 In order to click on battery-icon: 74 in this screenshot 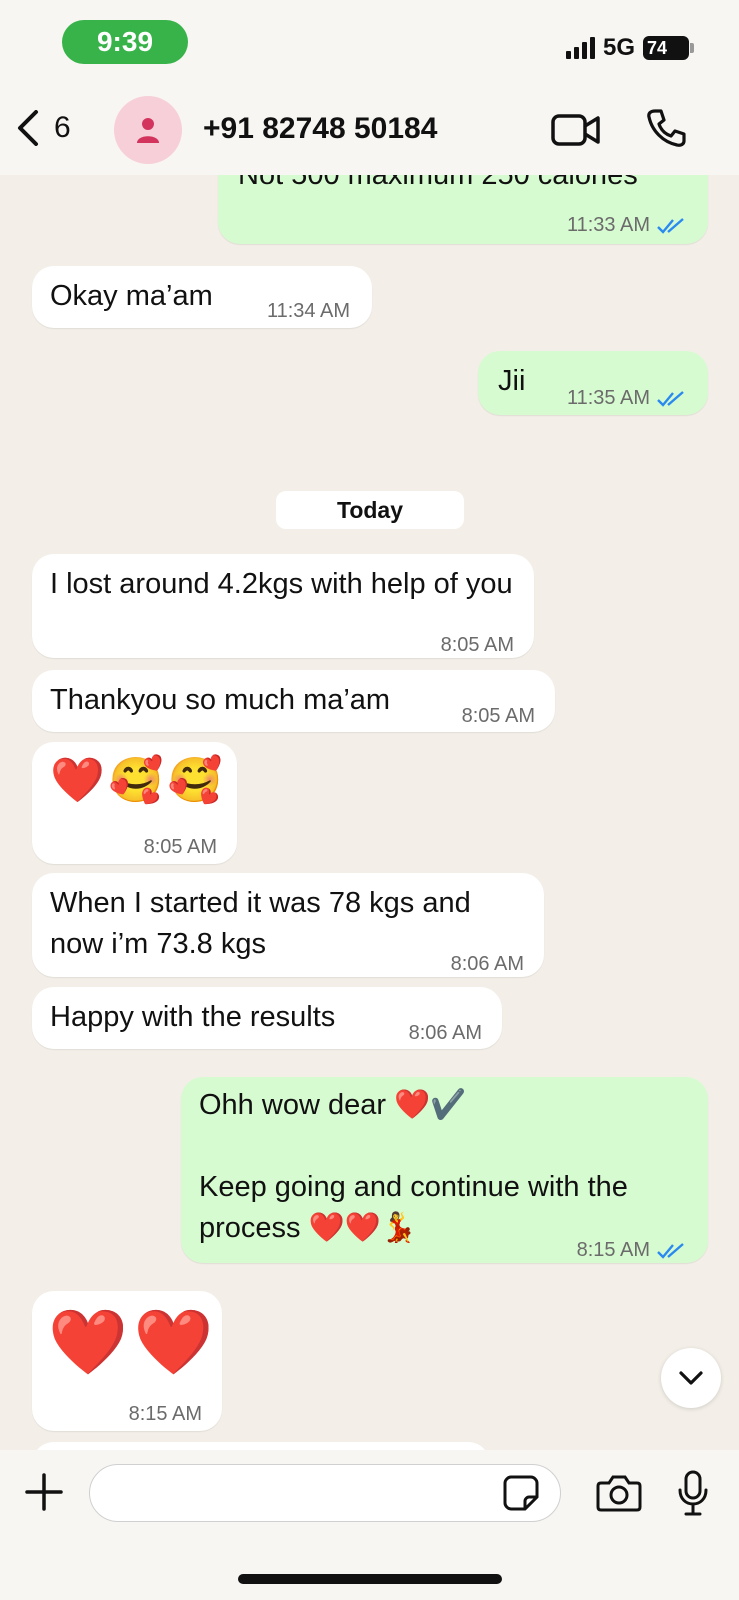, I will do `click(668, 48)`.